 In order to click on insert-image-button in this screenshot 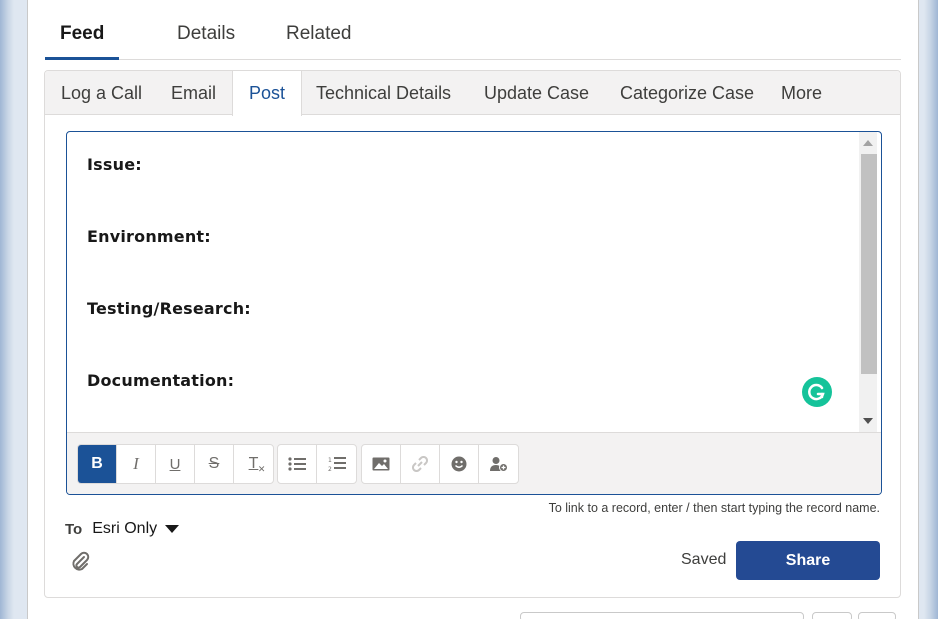, I will do `click(381, 464)`.